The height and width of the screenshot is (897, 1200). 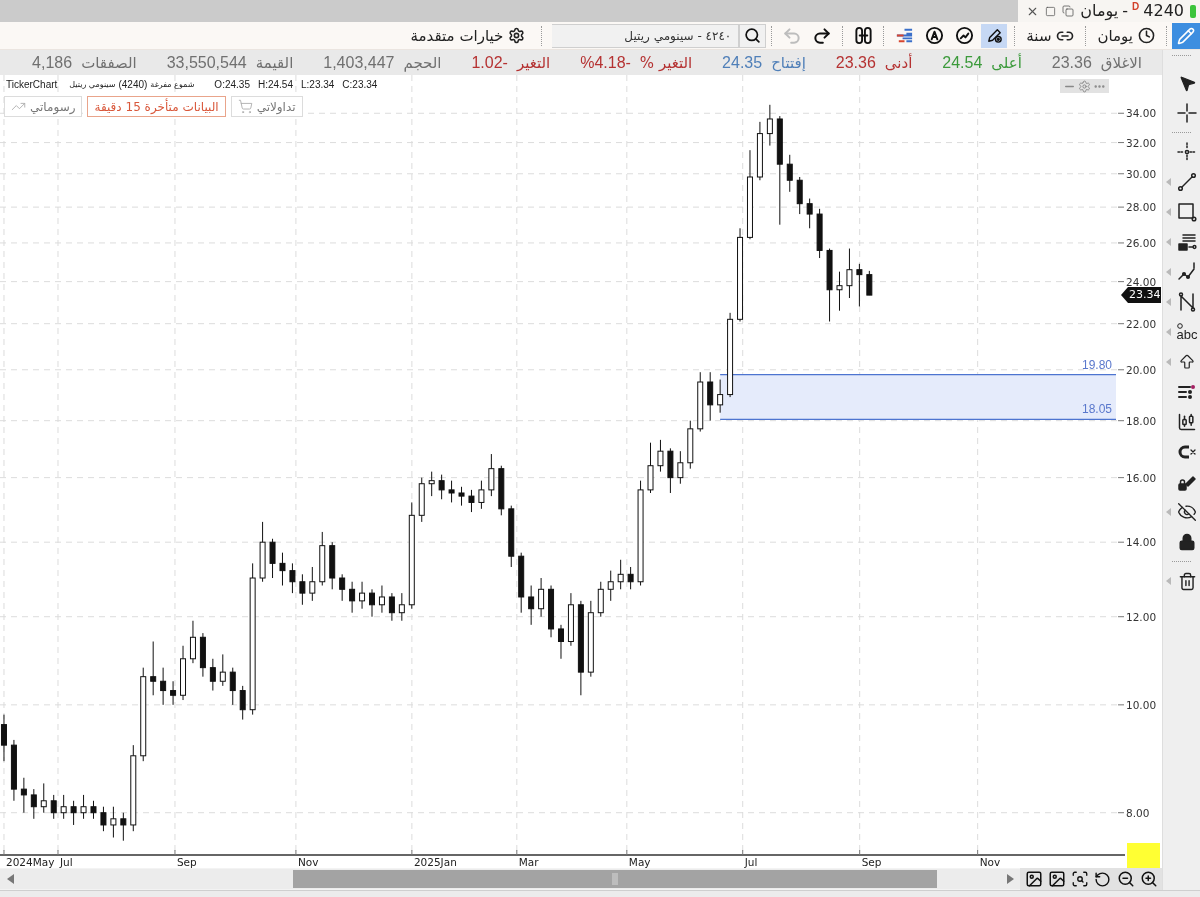 What do you see at coordinates (533, 62) in the screenshot?
I see `quote-label: التغير` at bounding box center [533, 62].